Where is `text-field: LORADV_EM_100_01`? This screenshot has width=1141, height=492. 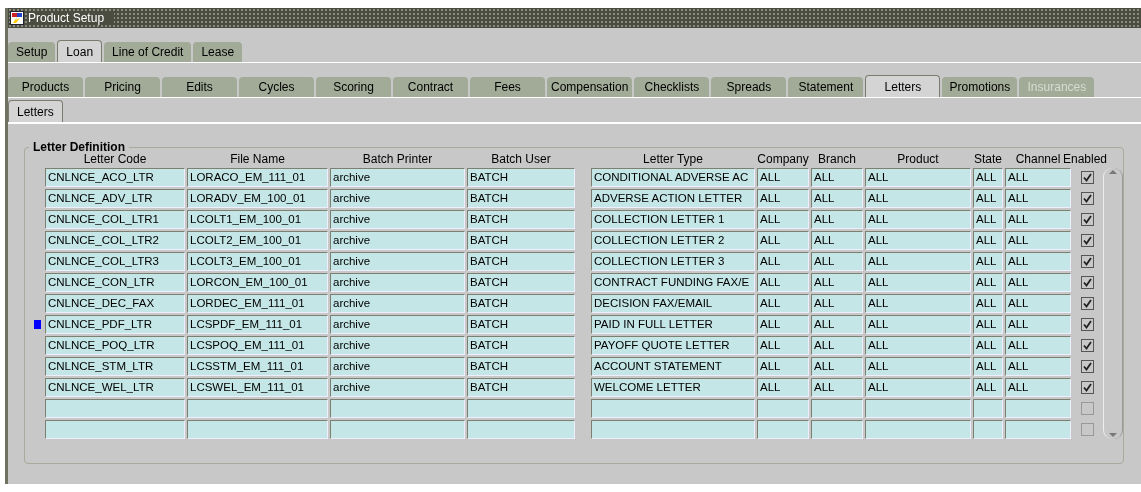 text-field: LORADV_EM_100_01 is located at coordinates (257, 198).